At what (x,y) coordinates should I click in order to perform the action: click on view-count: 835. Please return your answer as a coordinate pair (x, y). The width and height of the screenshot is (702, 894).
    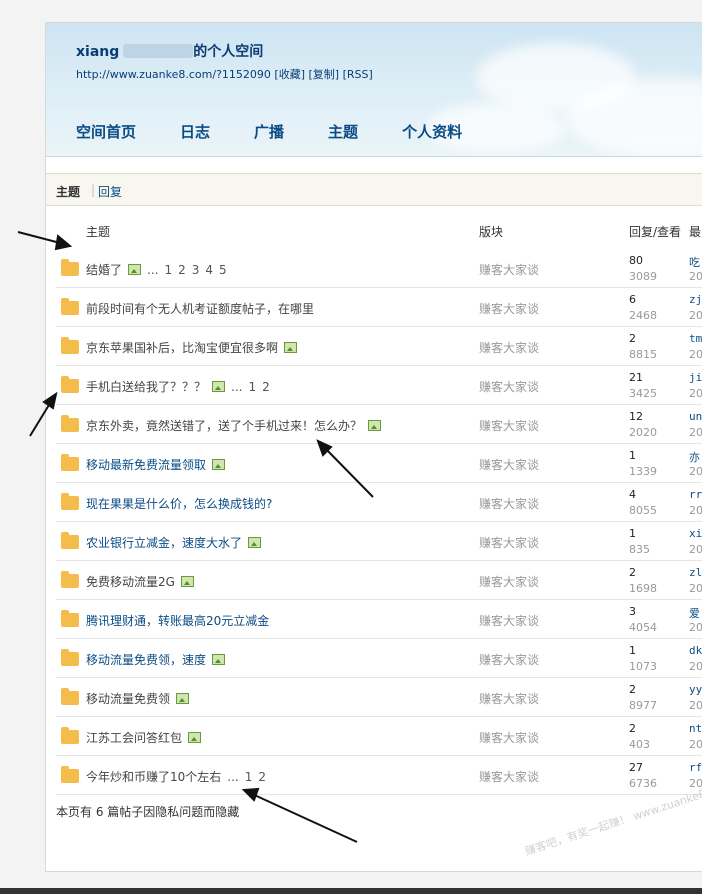
    Looking at the image, I should click on (639, 549).